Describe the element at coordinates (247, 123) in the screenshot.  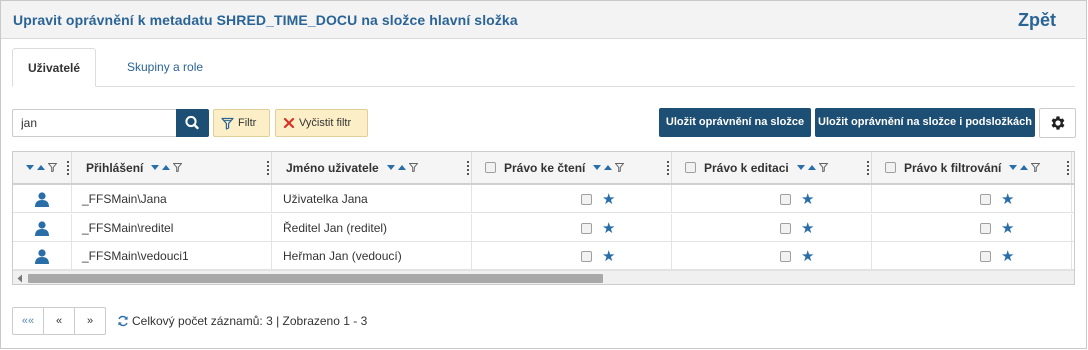
I see `filter-button-label: Filtr` at that location.